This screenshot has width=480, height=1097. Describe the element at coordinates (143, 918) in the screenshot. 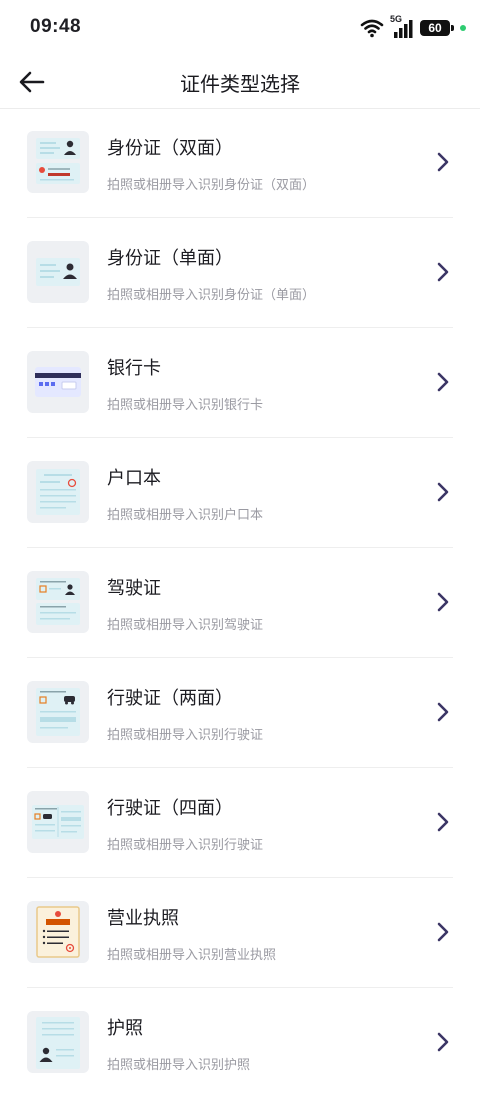

I see `item-title: 营业执照` at that location.